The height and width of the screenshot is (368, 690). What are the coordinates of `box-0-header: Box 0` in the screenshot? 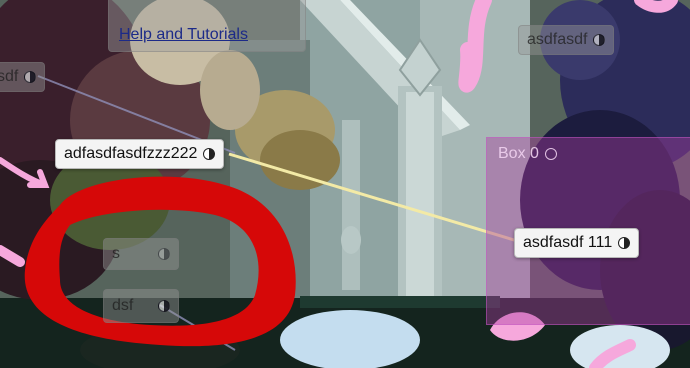 It's located at (527, 154).